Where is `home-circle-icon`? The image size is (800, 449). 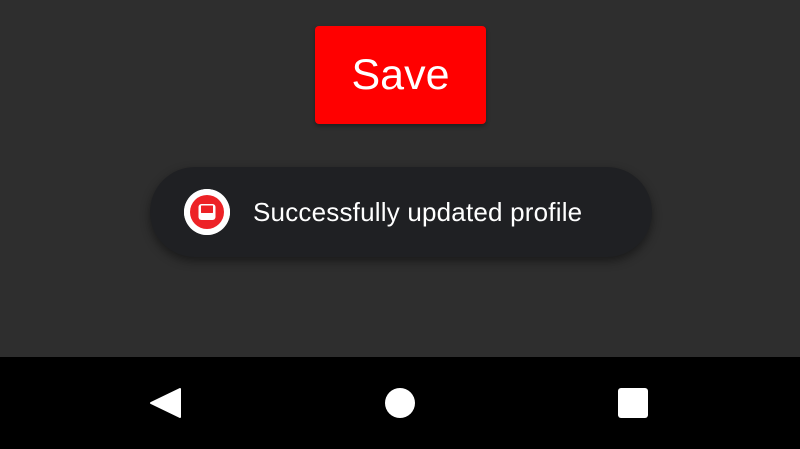
home-circle-icon is located at coordinates (400, 403).